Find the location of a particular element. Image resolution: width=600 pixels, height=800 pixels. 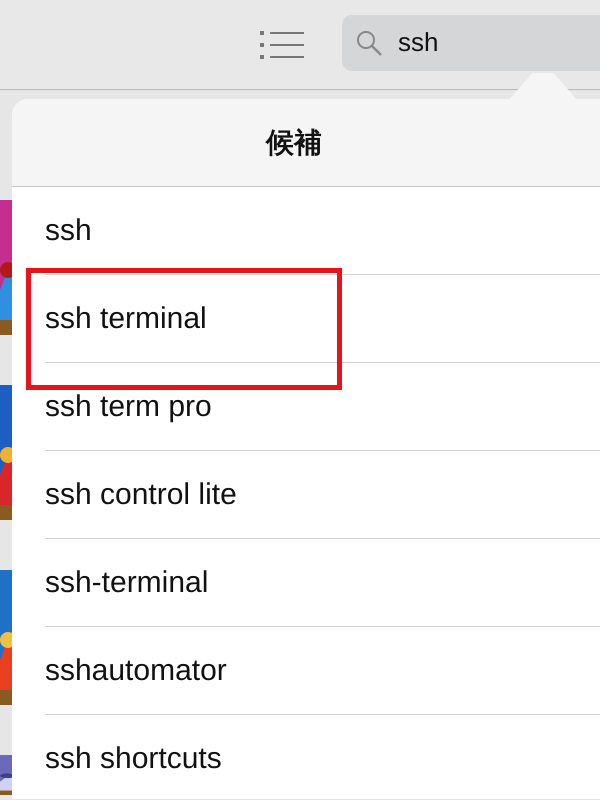

search-icon is located at coordinates (369, 43).